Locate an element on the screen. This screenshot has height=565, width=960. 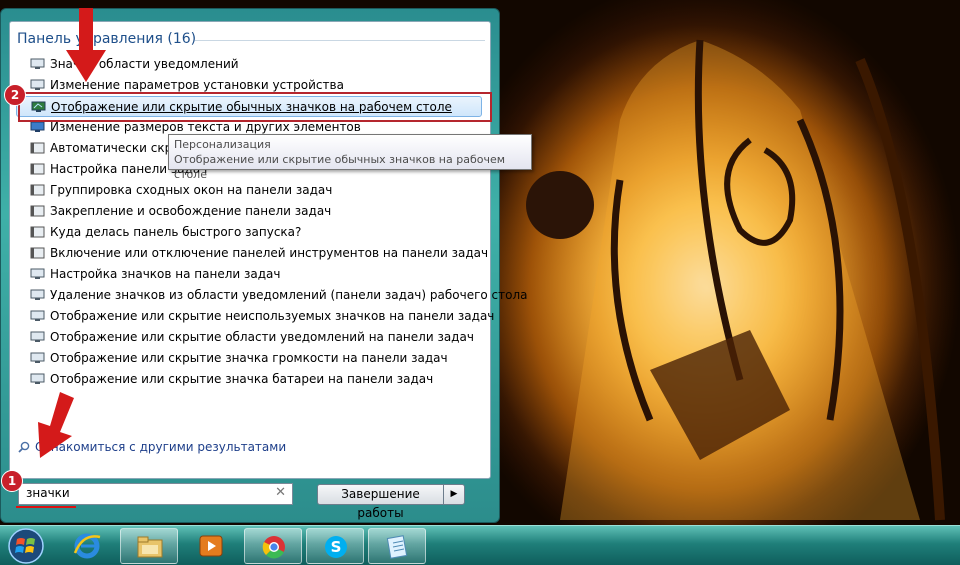
result-item-label: Куда делась панель быстрого запуска? is located at coordinates (176, 232).